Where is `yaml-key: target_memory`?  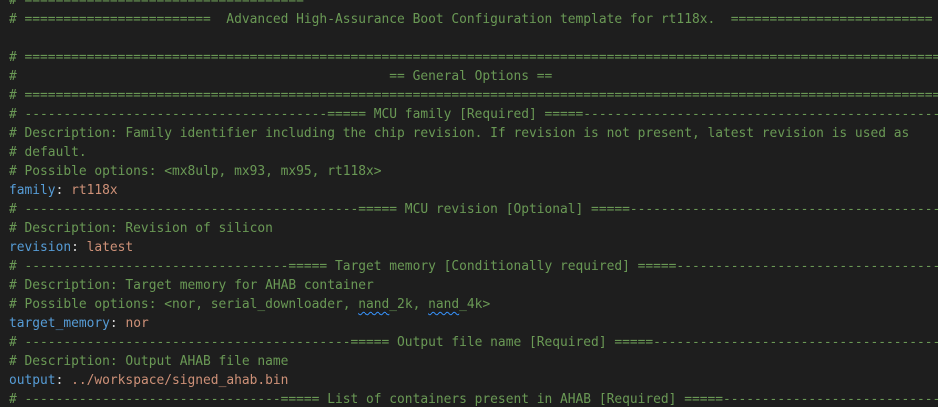 yaml-key: target_memory is located at coordinates (59, 323).